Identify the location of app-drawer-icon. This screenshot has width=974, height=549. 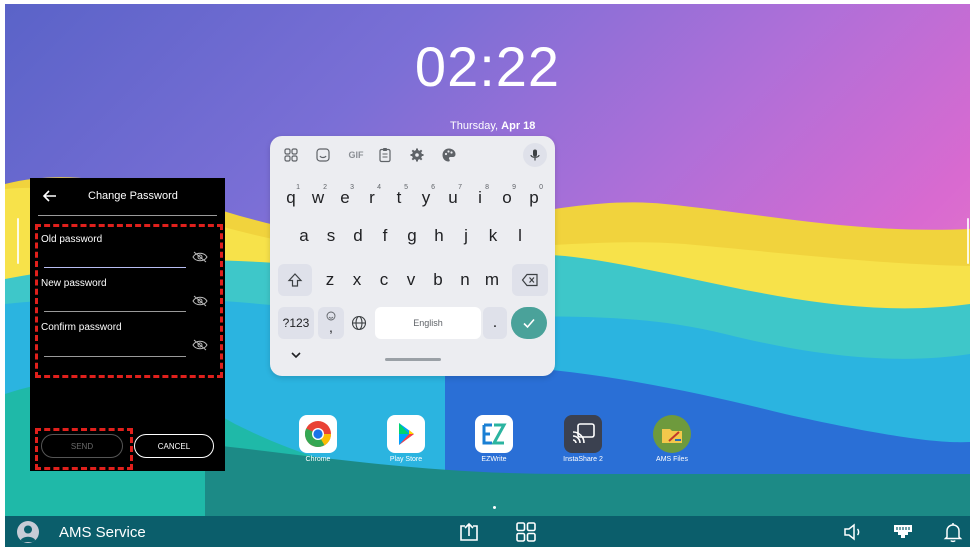
(526, 532).